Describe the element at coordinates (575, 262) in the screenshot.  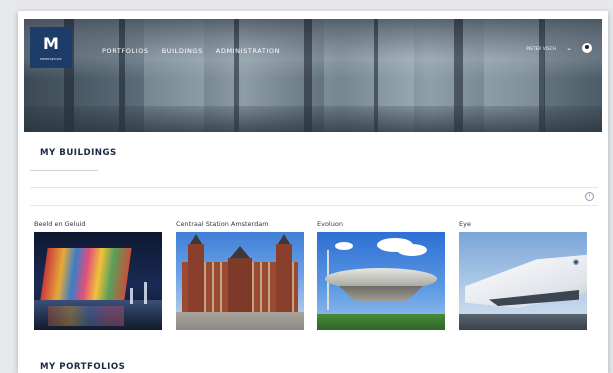
I see `eye-sign-icon: ◉` at that location.